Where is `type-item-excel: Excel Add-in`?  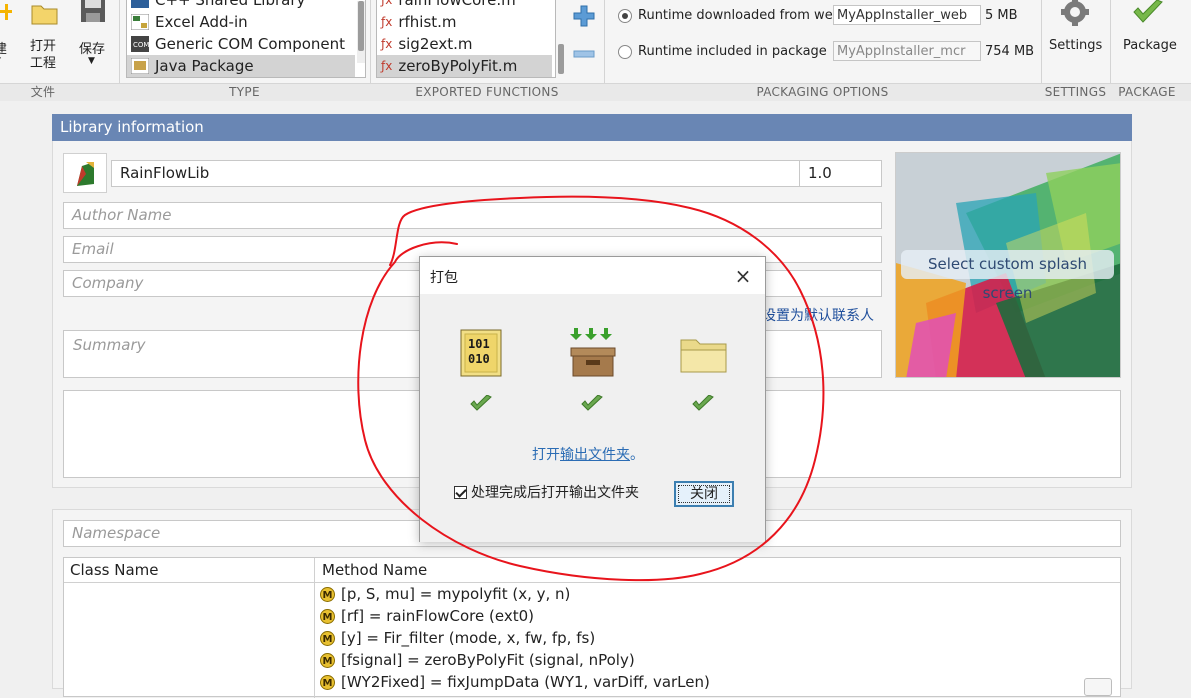
type-item-excel: Excel Add-in is located at coordinates (241, 22).